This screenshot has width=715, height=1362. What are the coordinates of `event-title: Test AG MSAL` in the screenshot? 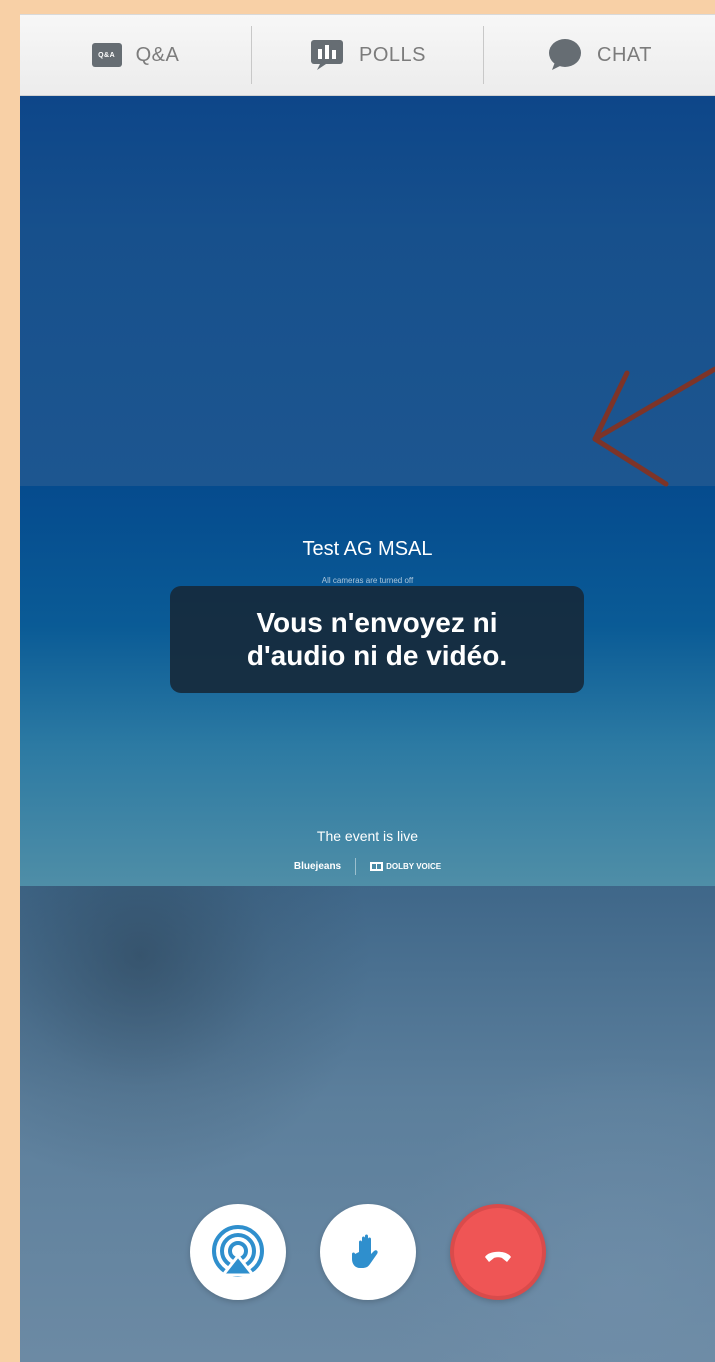 It's located at (367, 549).